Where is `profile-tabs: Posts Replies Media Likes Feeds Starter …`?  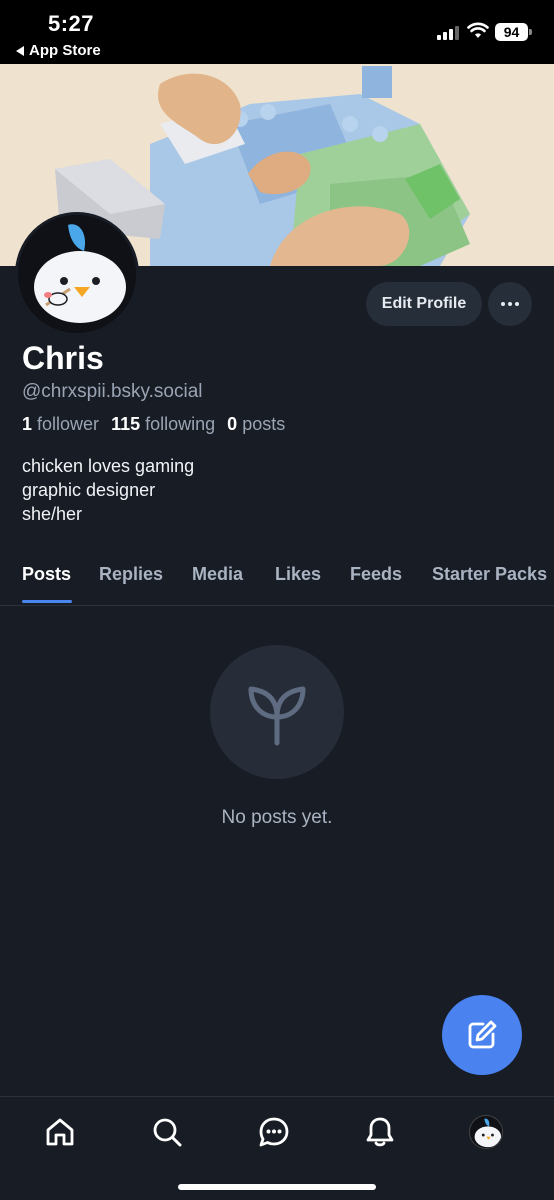
profile-tabs: Posts Replies Media Likes Feeds Starter … is located at coordinates (277, 581).